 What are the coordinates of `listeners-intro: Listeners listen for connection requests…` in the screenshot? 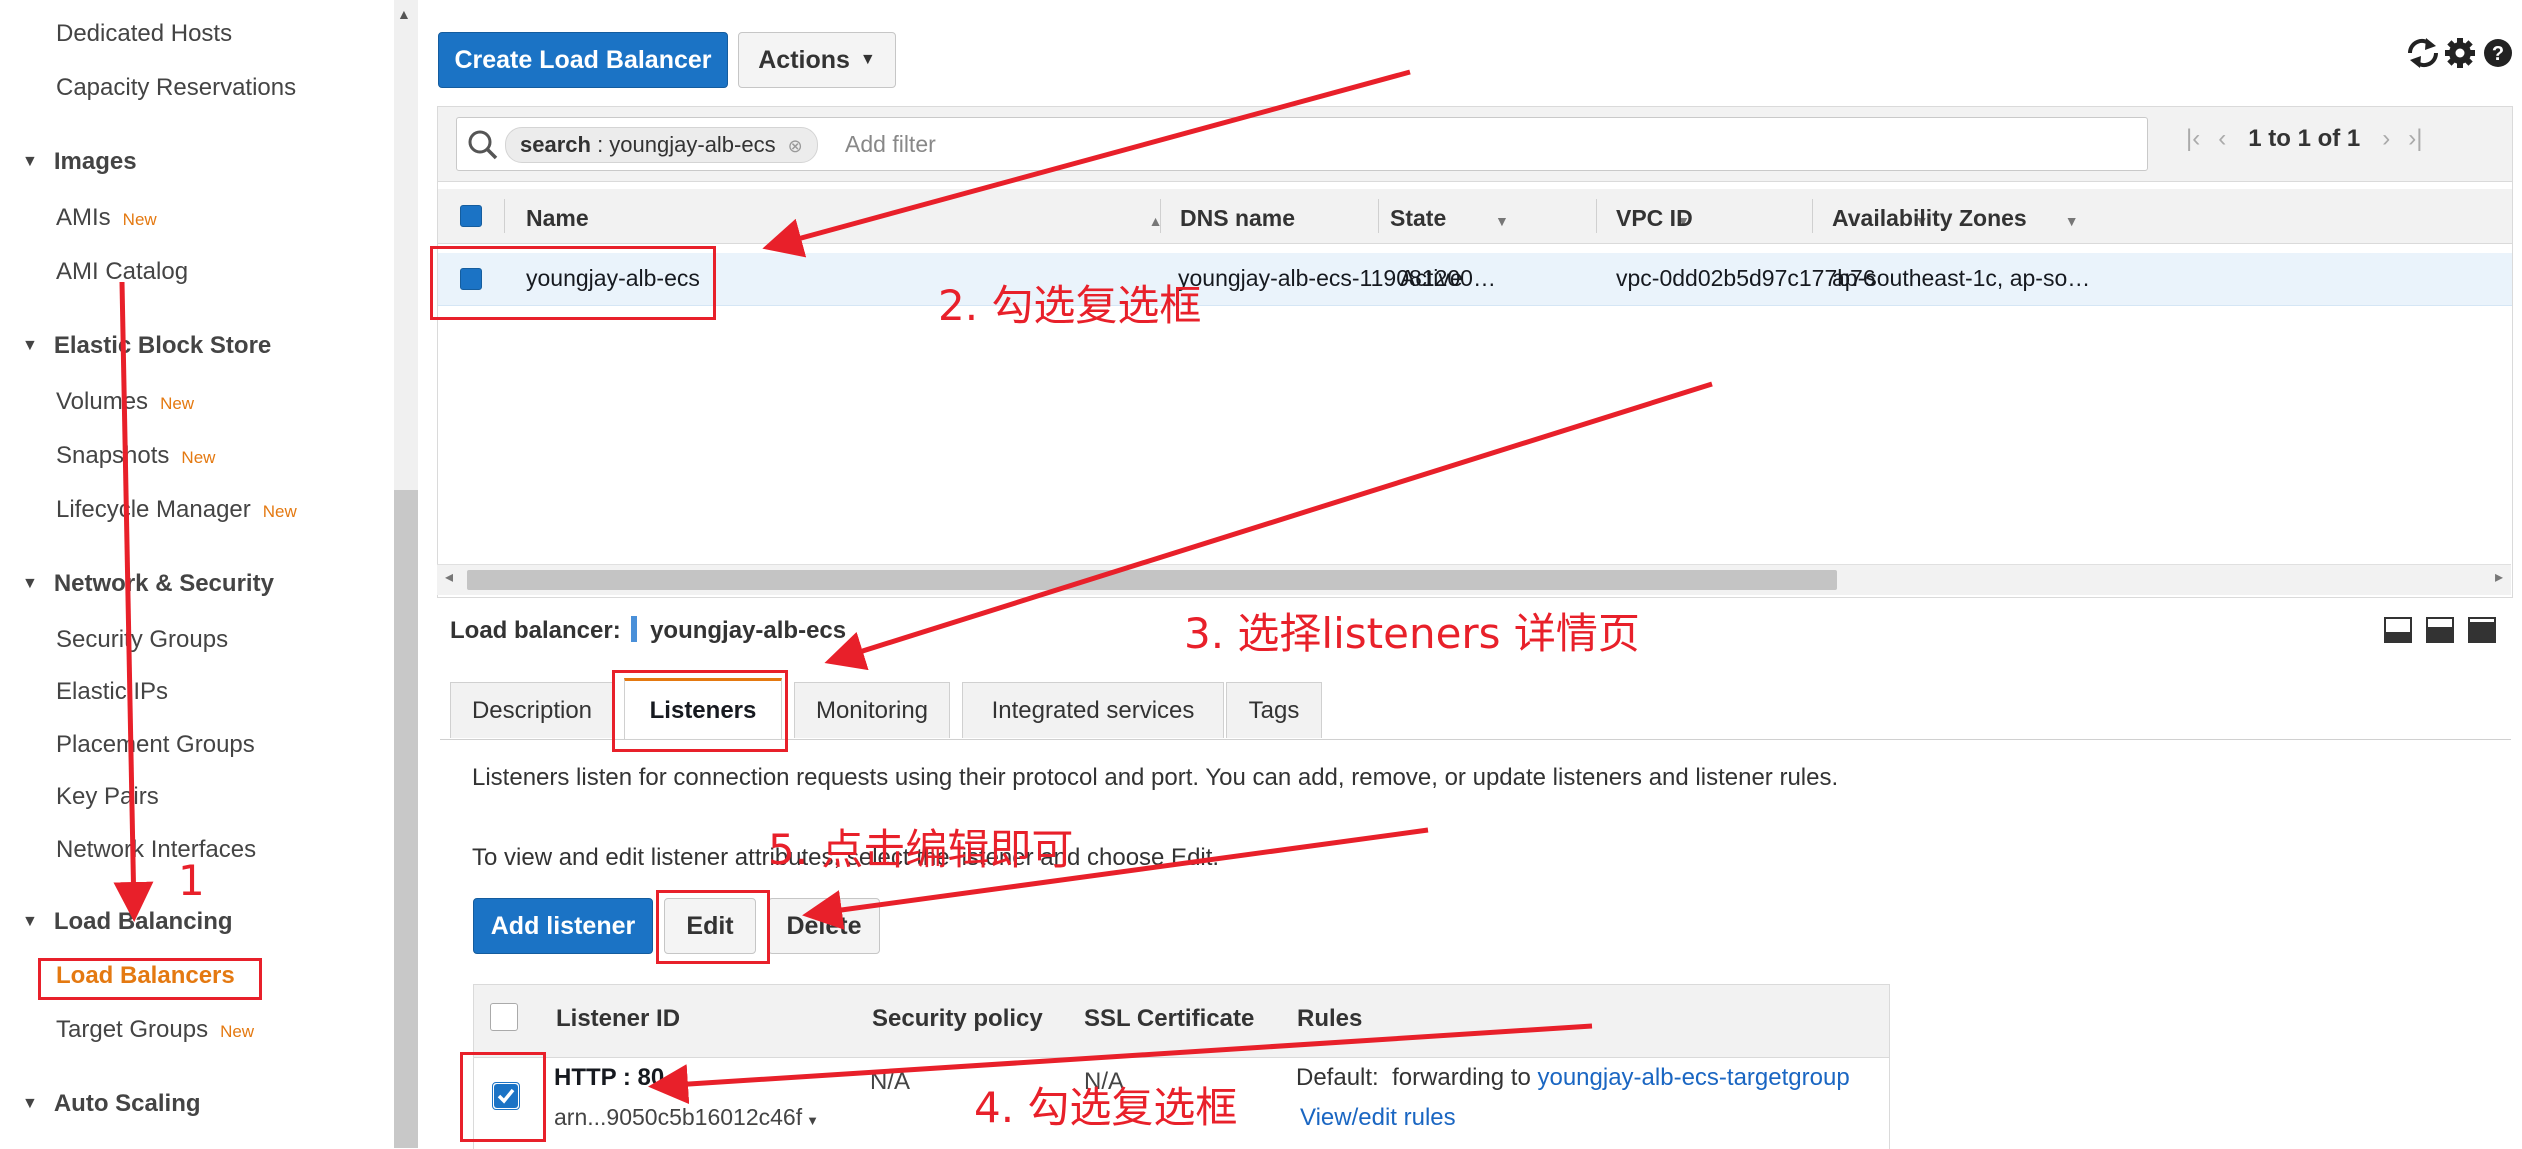 It's located at (1155, 777).